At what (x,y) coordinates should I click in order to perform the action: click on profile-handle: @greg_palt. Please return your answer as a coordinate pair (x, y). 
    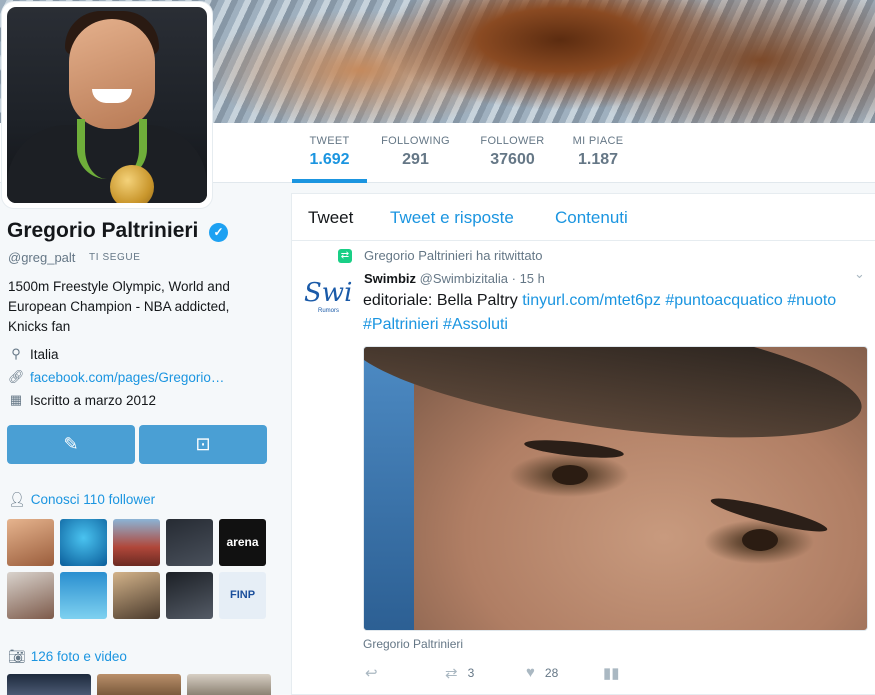
    Looking at the image, I should click on (41, 257).